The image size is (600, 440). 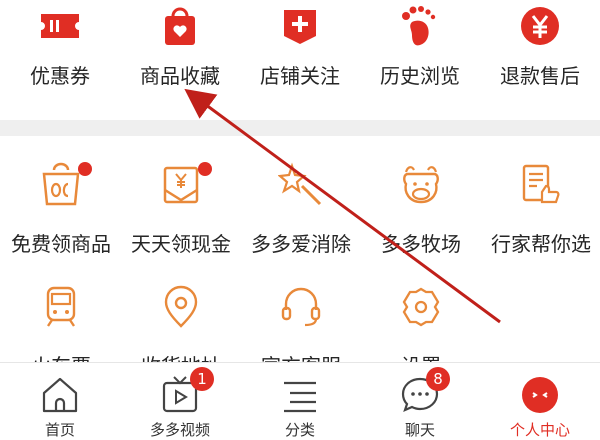 I want to click on profile-face-icon, so click(x=540, y=395).